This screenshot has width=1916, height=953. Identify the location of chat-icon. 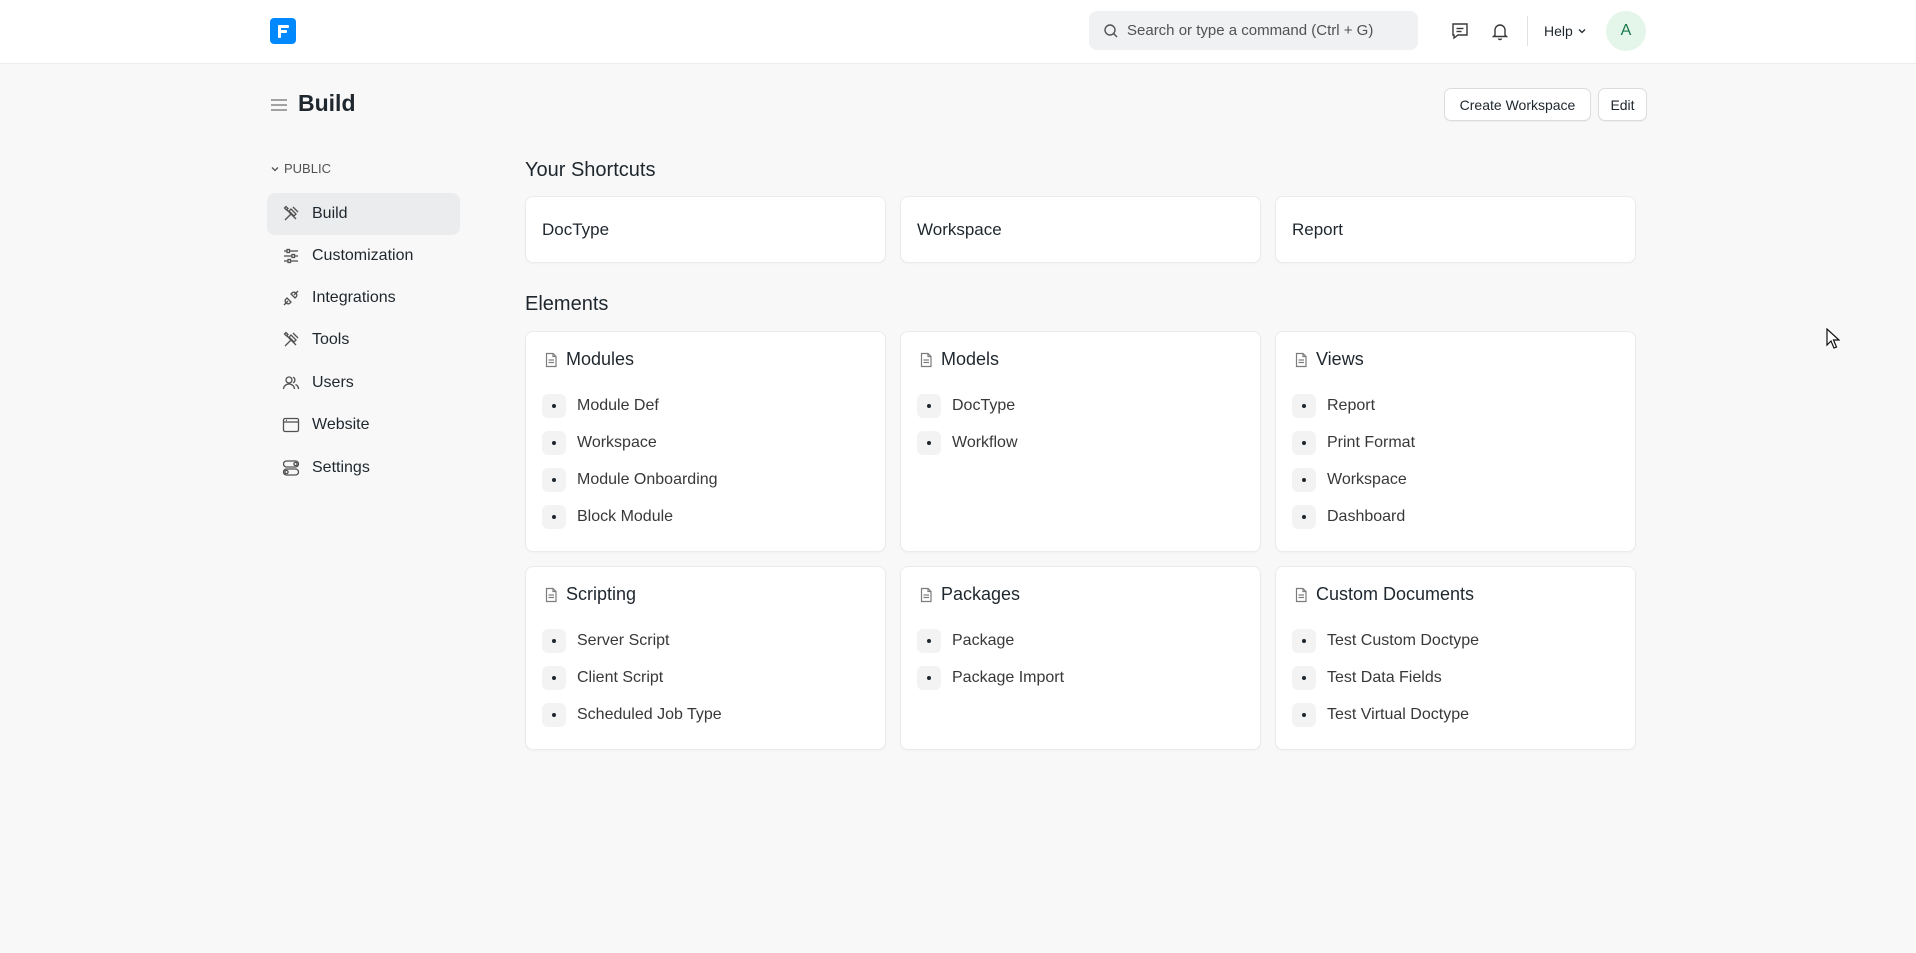
(1460, 31).